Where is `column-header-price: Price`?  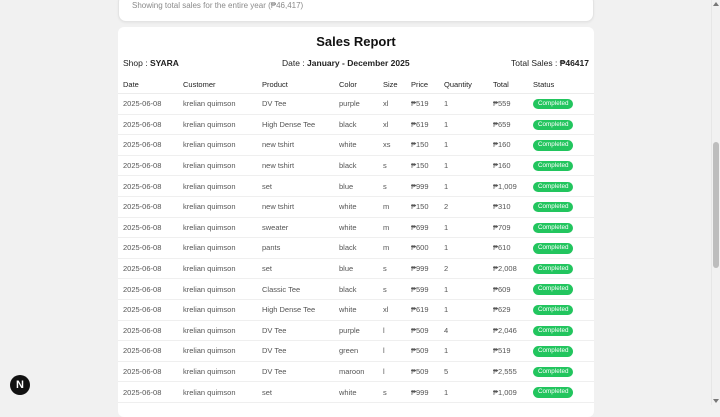 column-header-price: Price is located at coordinates (422, 85).